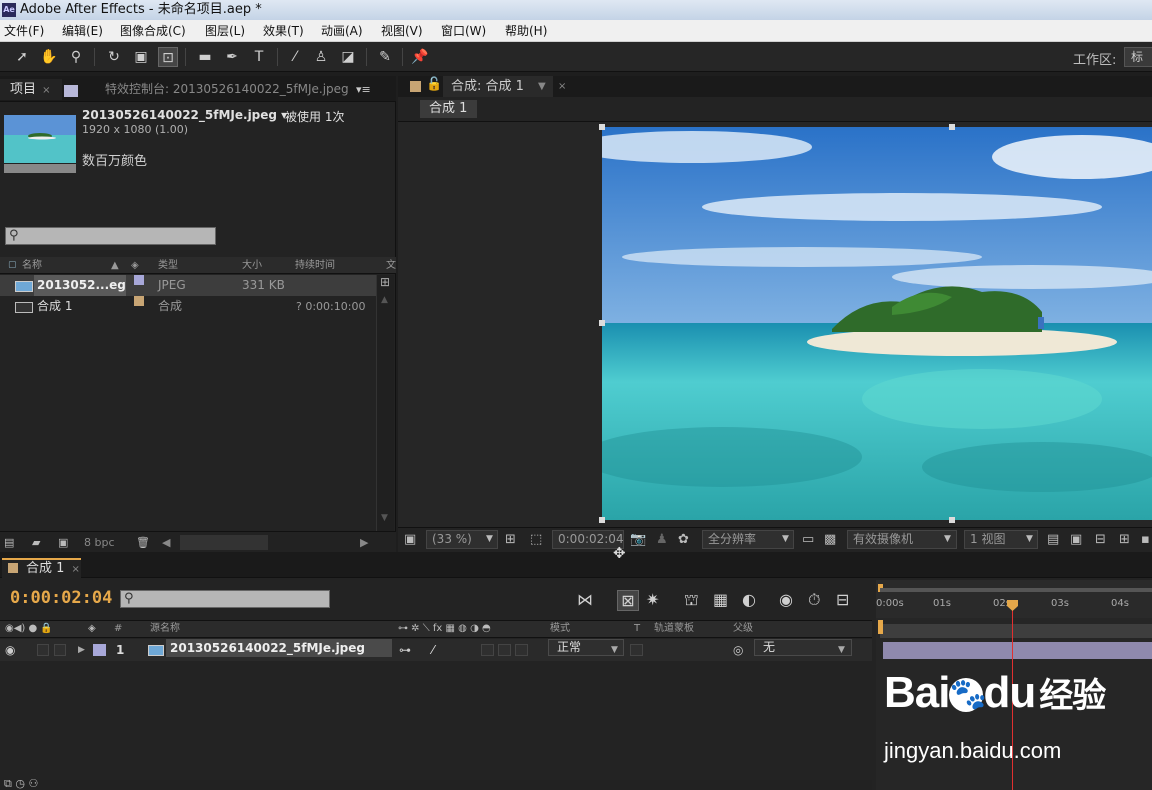 Image resolution: width=1152 pixels, height=790 pixels. What do you see at coordinates (842, 599) in the screenshot?
I see `graph-editor-icon: ⊟` at bounding box center [842, 599].